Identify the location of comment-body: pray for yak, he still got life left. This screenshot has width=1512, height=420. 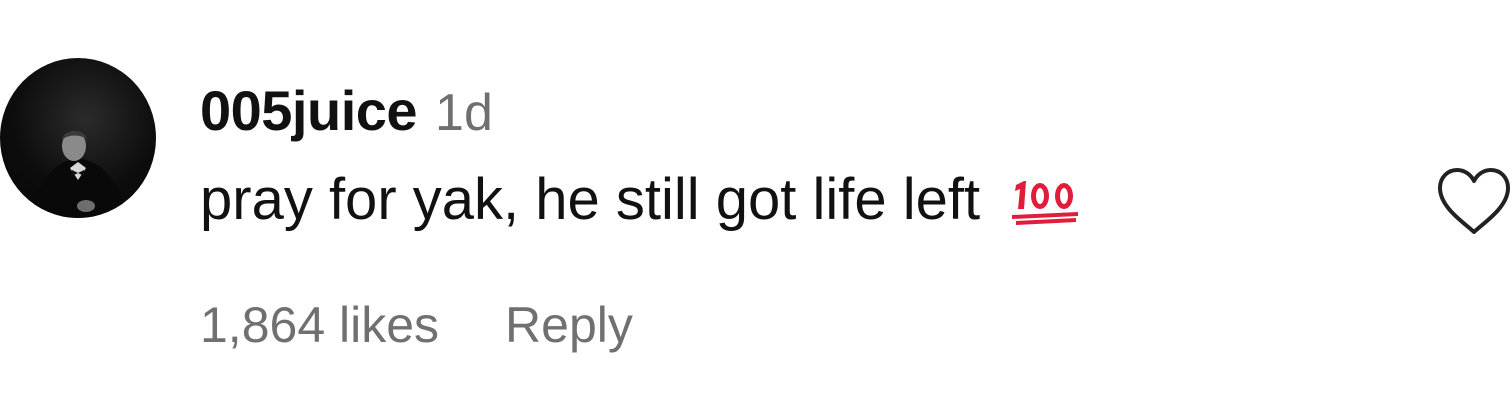
(641, 199).